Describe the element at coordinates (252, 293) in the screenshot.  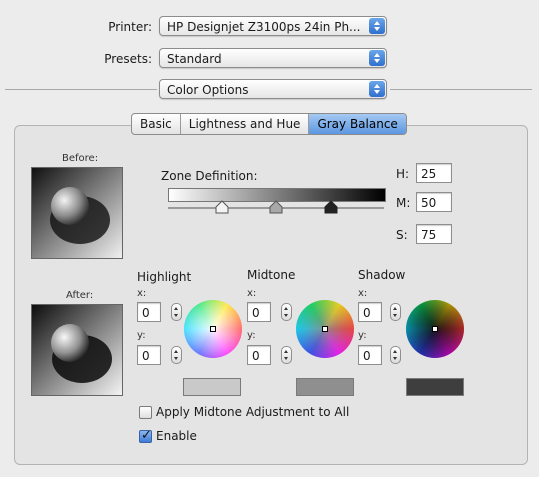
I see `midtone-x-label: x:` at that location.